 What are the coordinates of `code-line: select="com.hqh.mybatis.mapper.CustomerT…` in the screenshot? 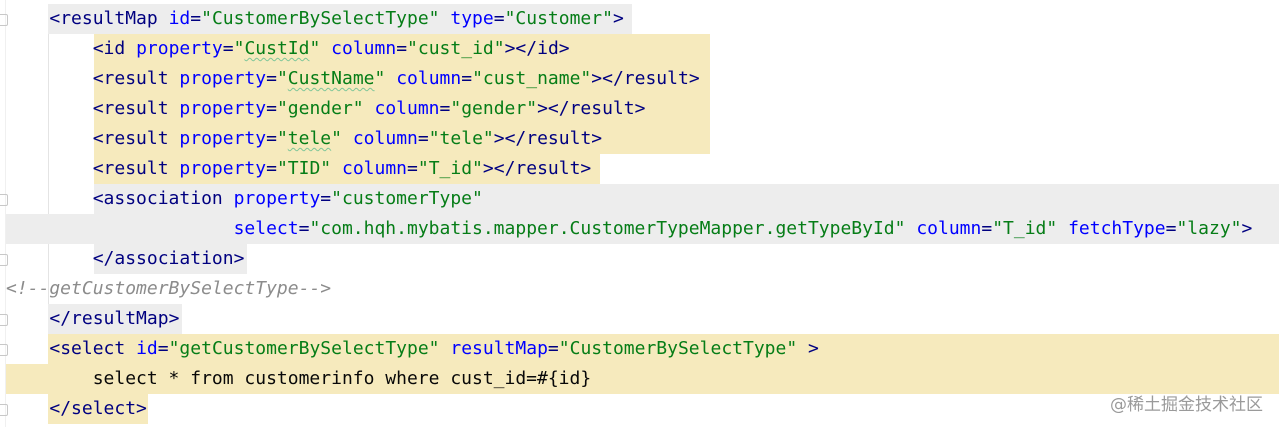 It's located at (639, 229).